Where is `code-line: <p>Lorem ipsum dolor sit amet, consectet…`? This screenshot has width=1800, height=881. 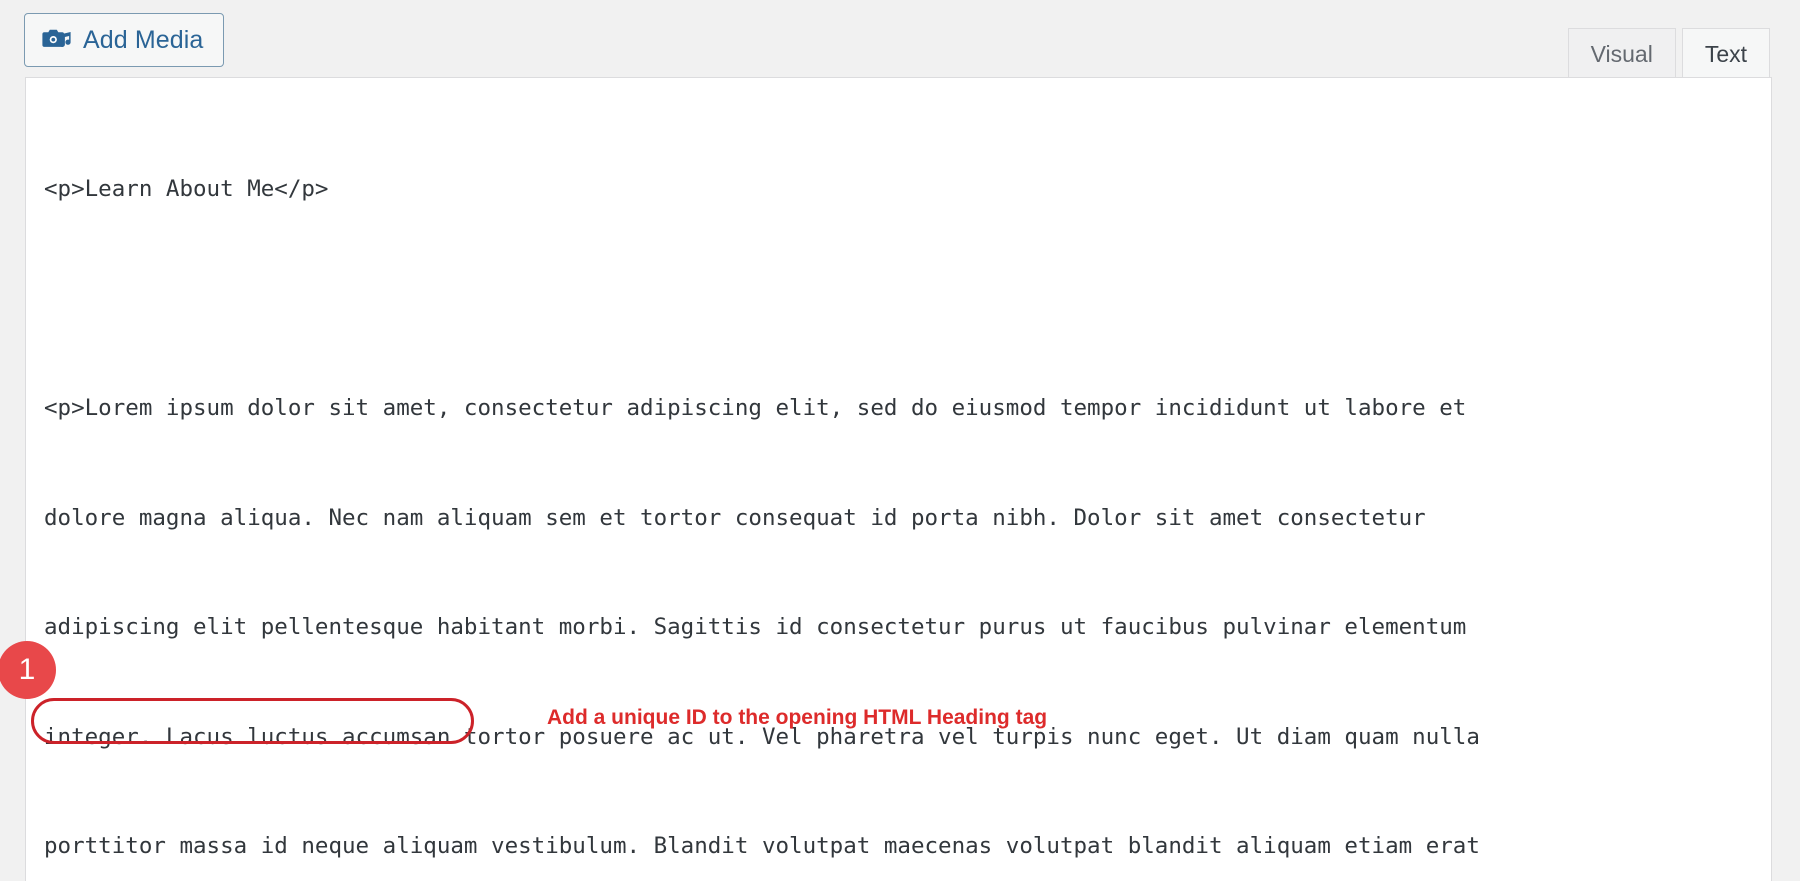
code-line: <p>Lorem ipsum dolor sit amet, consectet… is located at coordinates (755, 408).